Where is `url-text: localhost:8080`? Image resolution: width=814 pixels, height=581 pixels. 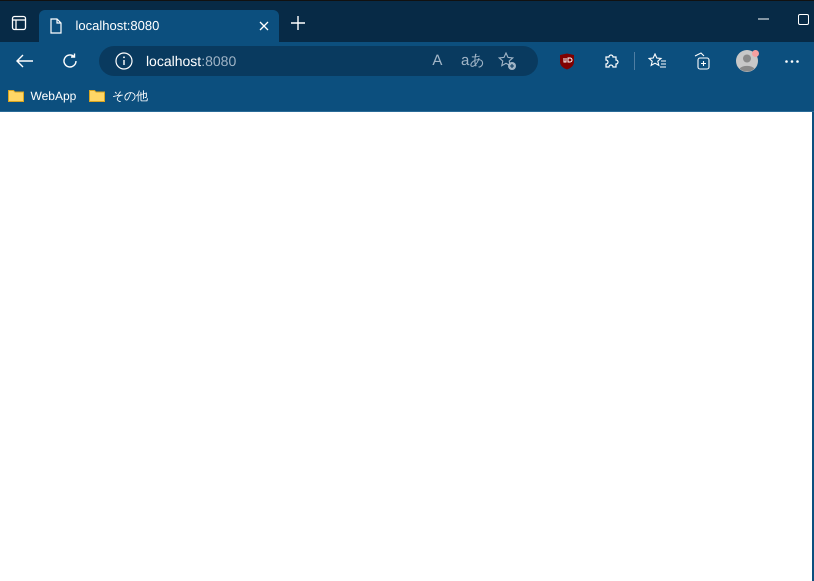 url-text: localhost:8080 is located at coordinates (192, 61).